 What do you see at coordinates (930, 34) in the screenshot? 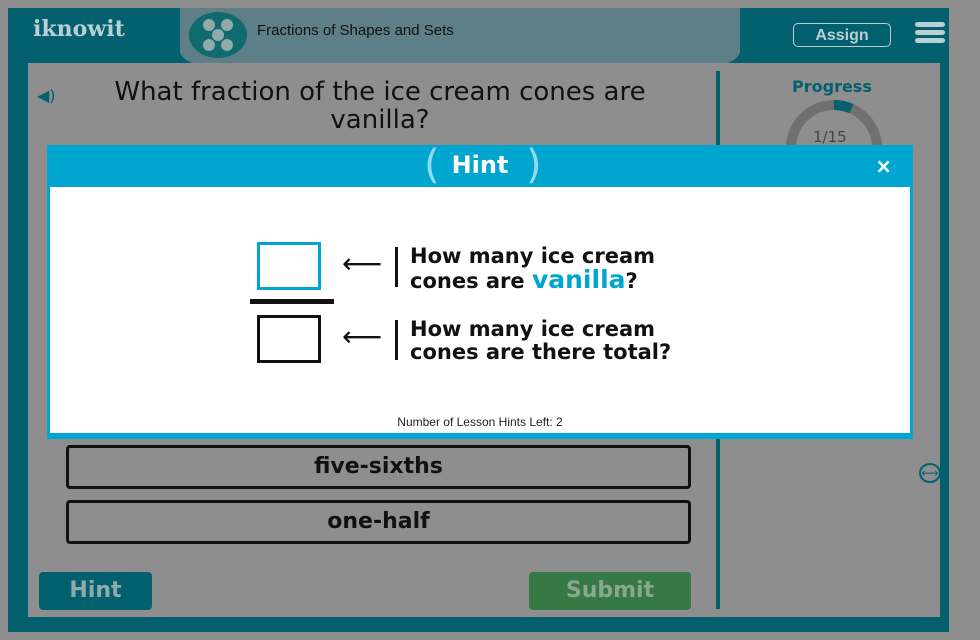
I see `menu-icon` at bounding box center [930, 34].